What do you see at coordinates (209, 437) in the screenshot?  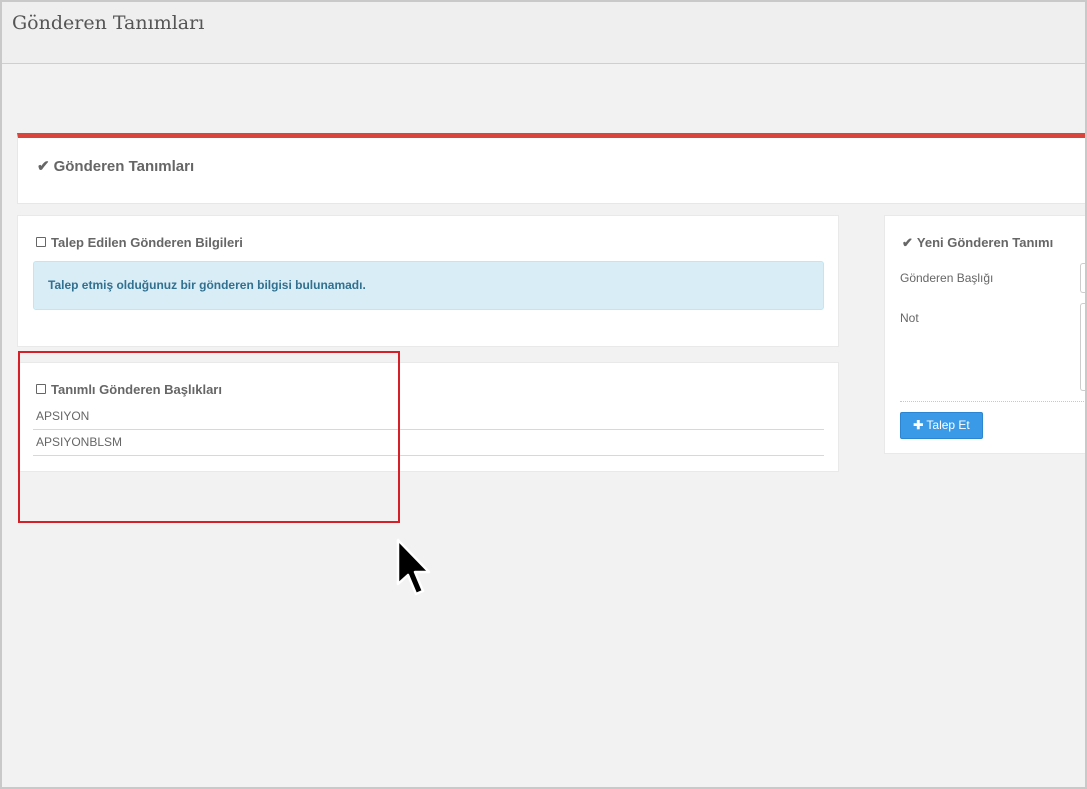 I see `highlight-box` at bounding box center [209, 437].